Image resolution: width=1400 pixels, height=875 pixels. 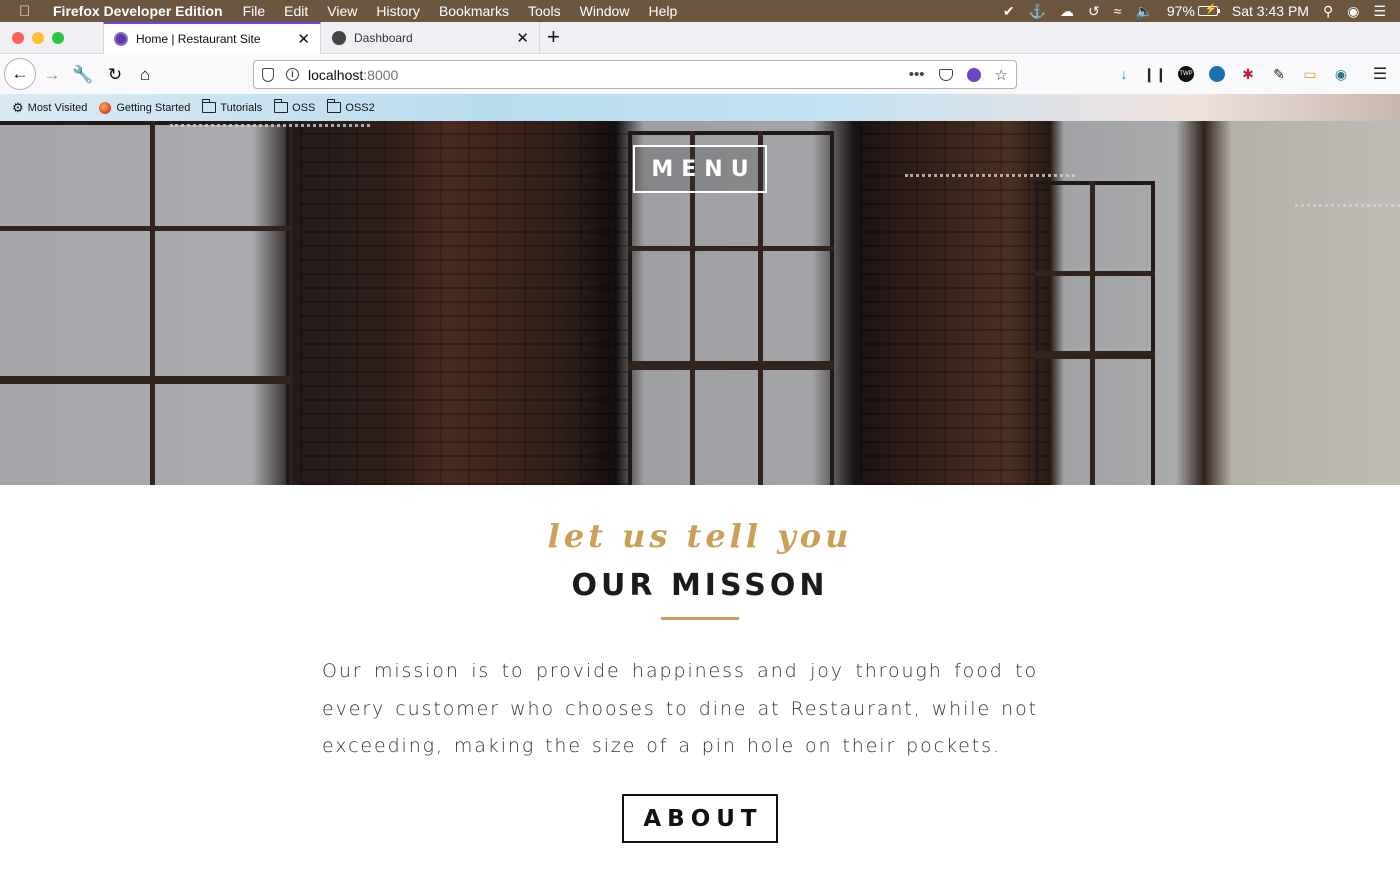 What do you see at coordinates (1310, 74) in the screenshot?
I see `screen-extension-icon: ▭` at bounding box center [1310, 74].